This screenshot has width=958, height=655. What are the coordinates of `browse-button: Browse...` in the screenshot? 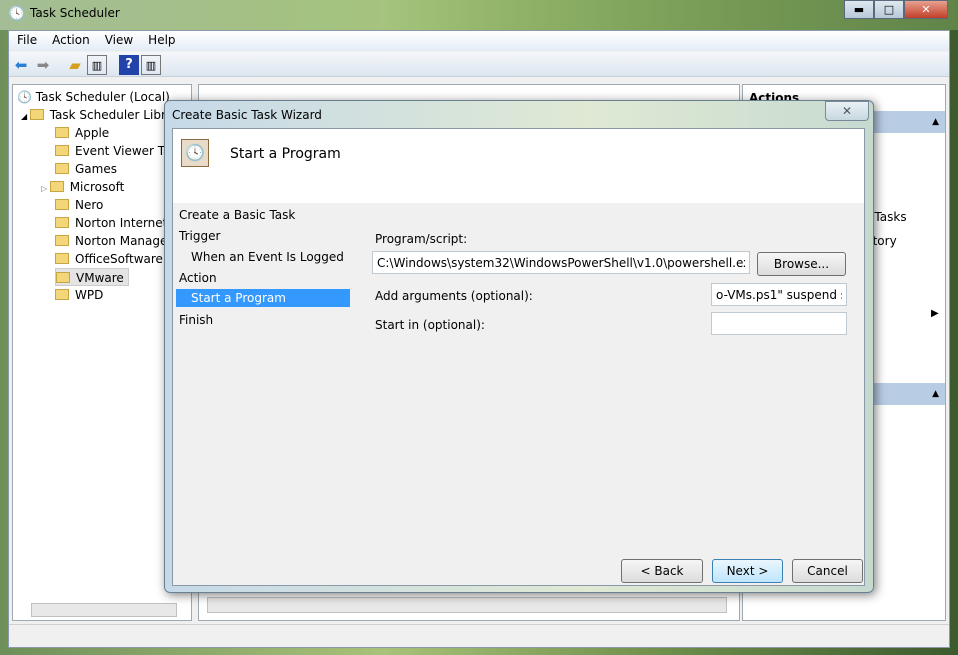 It's located at (801, 264).